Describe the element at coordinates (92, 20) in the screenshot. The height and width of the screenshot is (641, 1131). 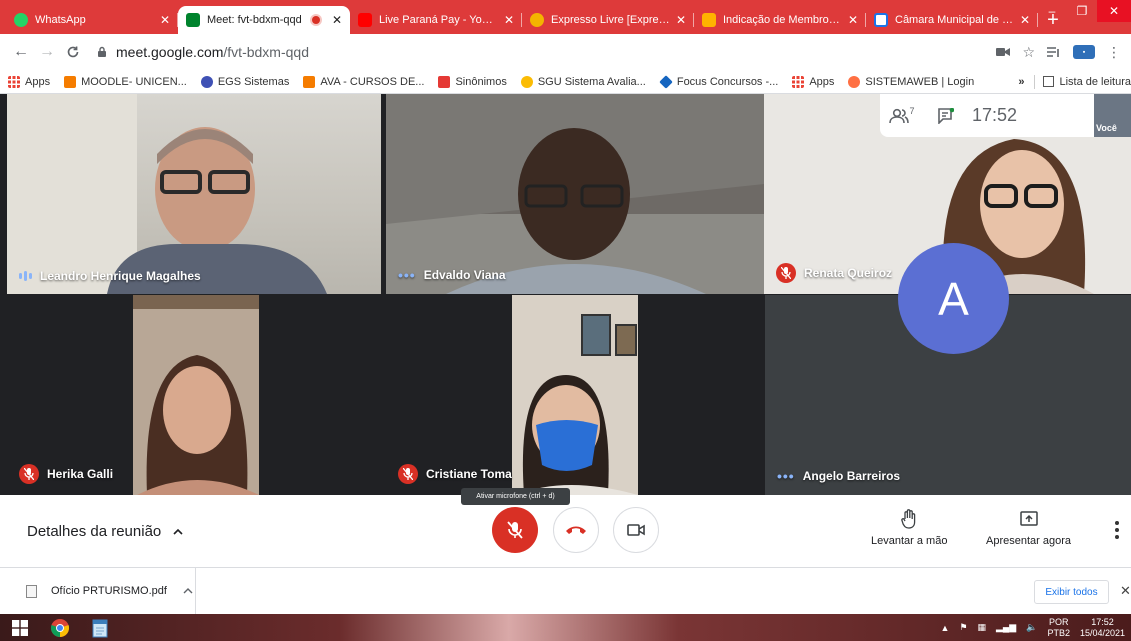
I see `tab-whatsapp: WhatsApp ✕` at that location.